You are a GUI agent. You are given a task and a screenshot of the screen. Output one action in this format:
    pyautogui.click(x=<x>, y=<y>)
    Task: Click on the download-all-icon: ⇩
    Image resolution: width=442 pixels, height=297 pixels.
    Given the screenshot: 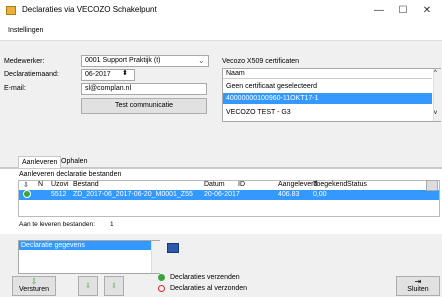 What is the action you would take?
    pyautogui.click(x=114, y=286)
    